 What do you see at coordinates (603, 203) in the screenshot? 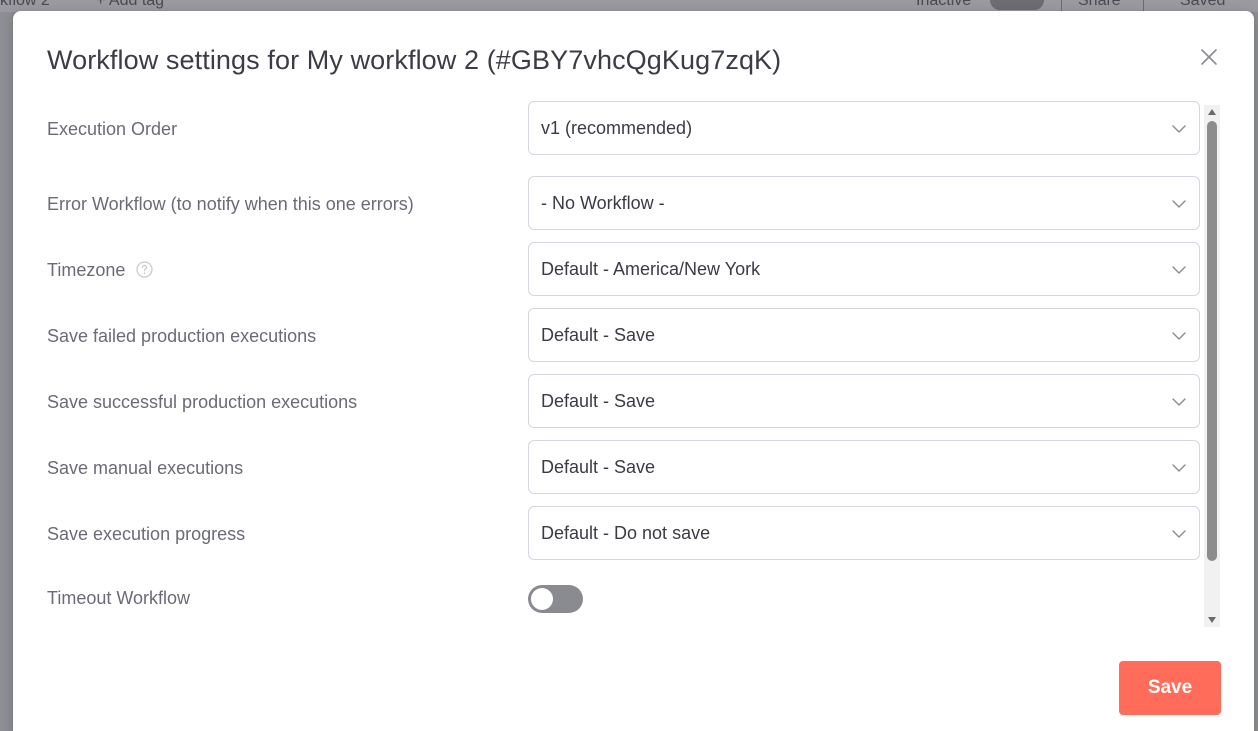
I see `error-workflow-value: - No Workflow -` at bounding box center [603, 203].